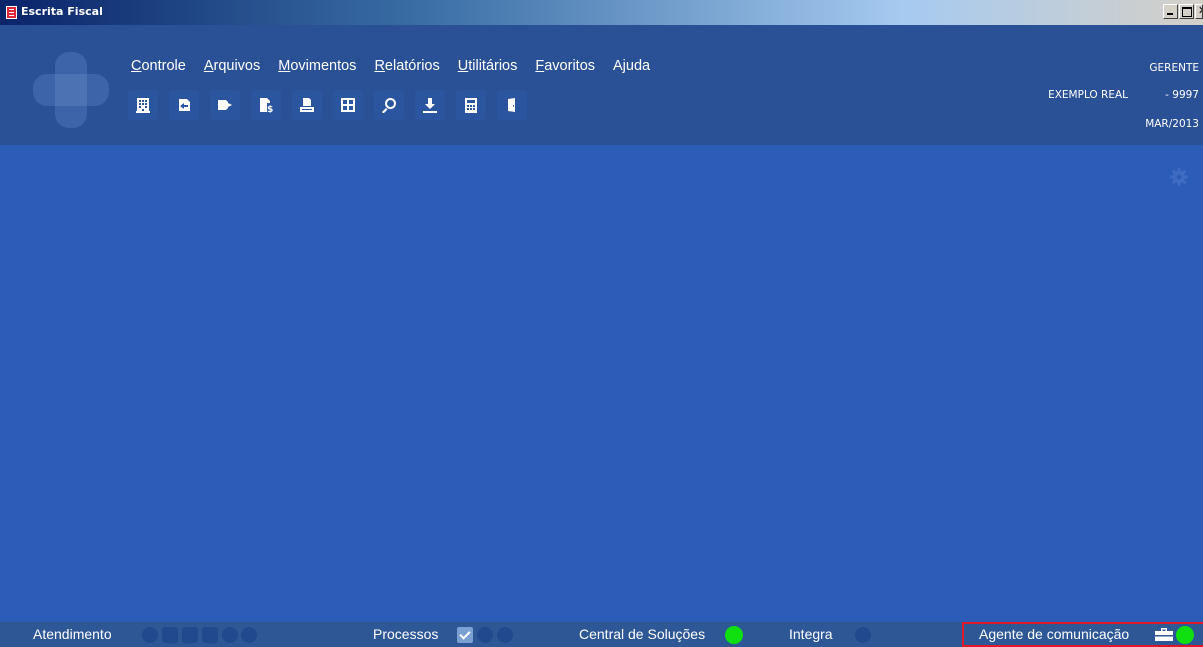 The height and width of the screenshot is (647, 1203). What do you see at coordinates (1182, 95) in the screenshot?
I see `company-code: - 9997` at bounding box center [1182, 95].